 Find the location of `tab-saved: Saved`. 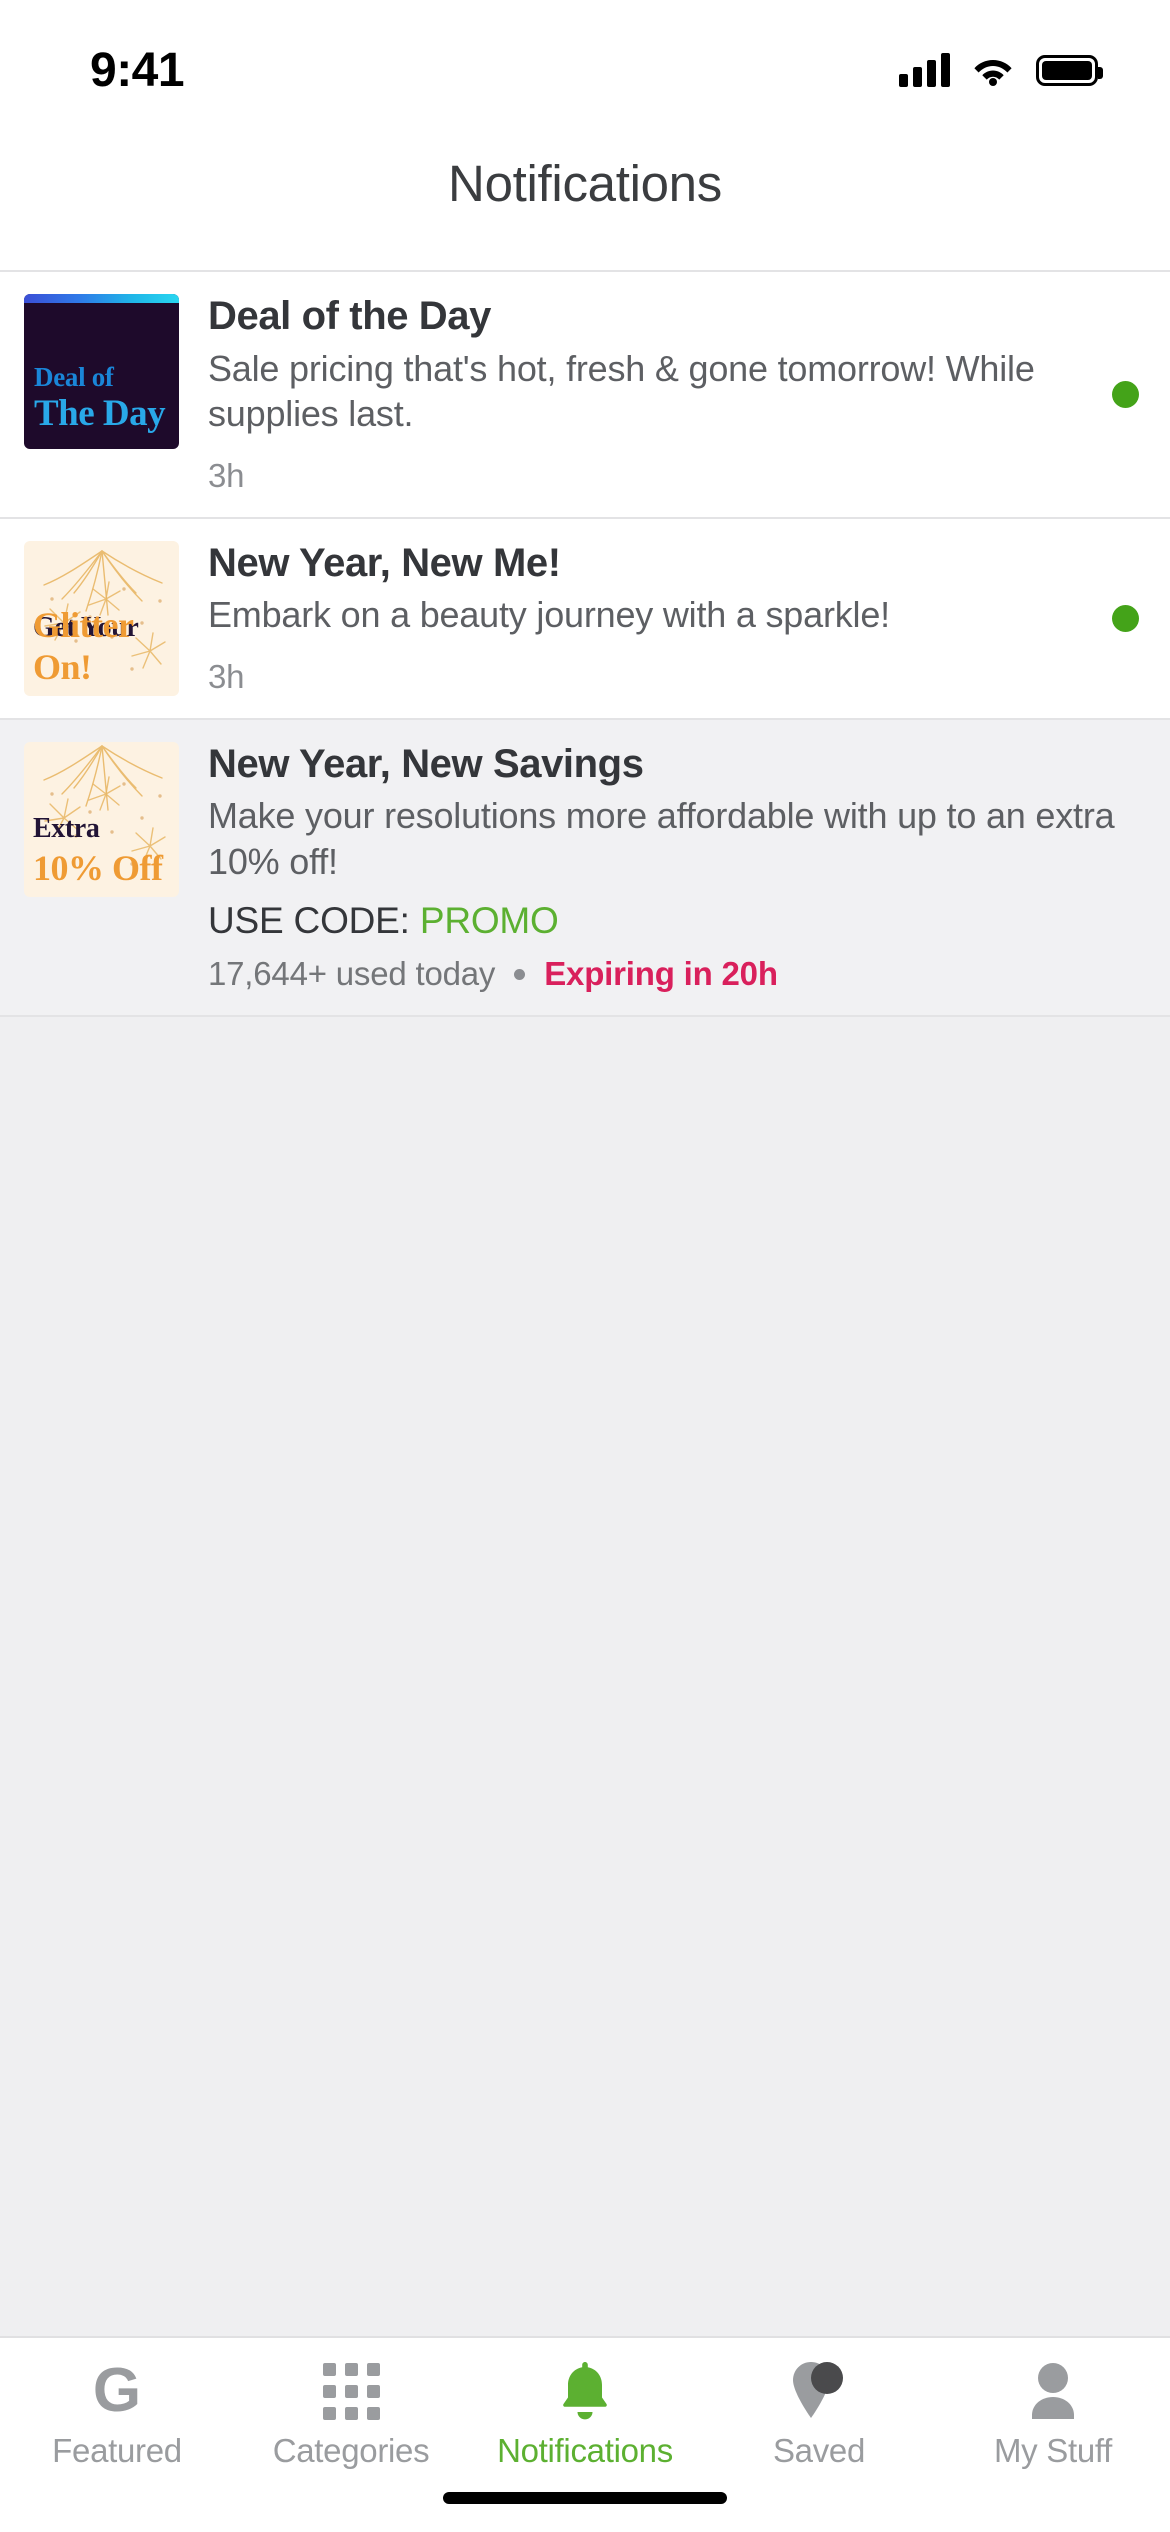

tab-saved: Saved is located at coordinates (819, 2415).